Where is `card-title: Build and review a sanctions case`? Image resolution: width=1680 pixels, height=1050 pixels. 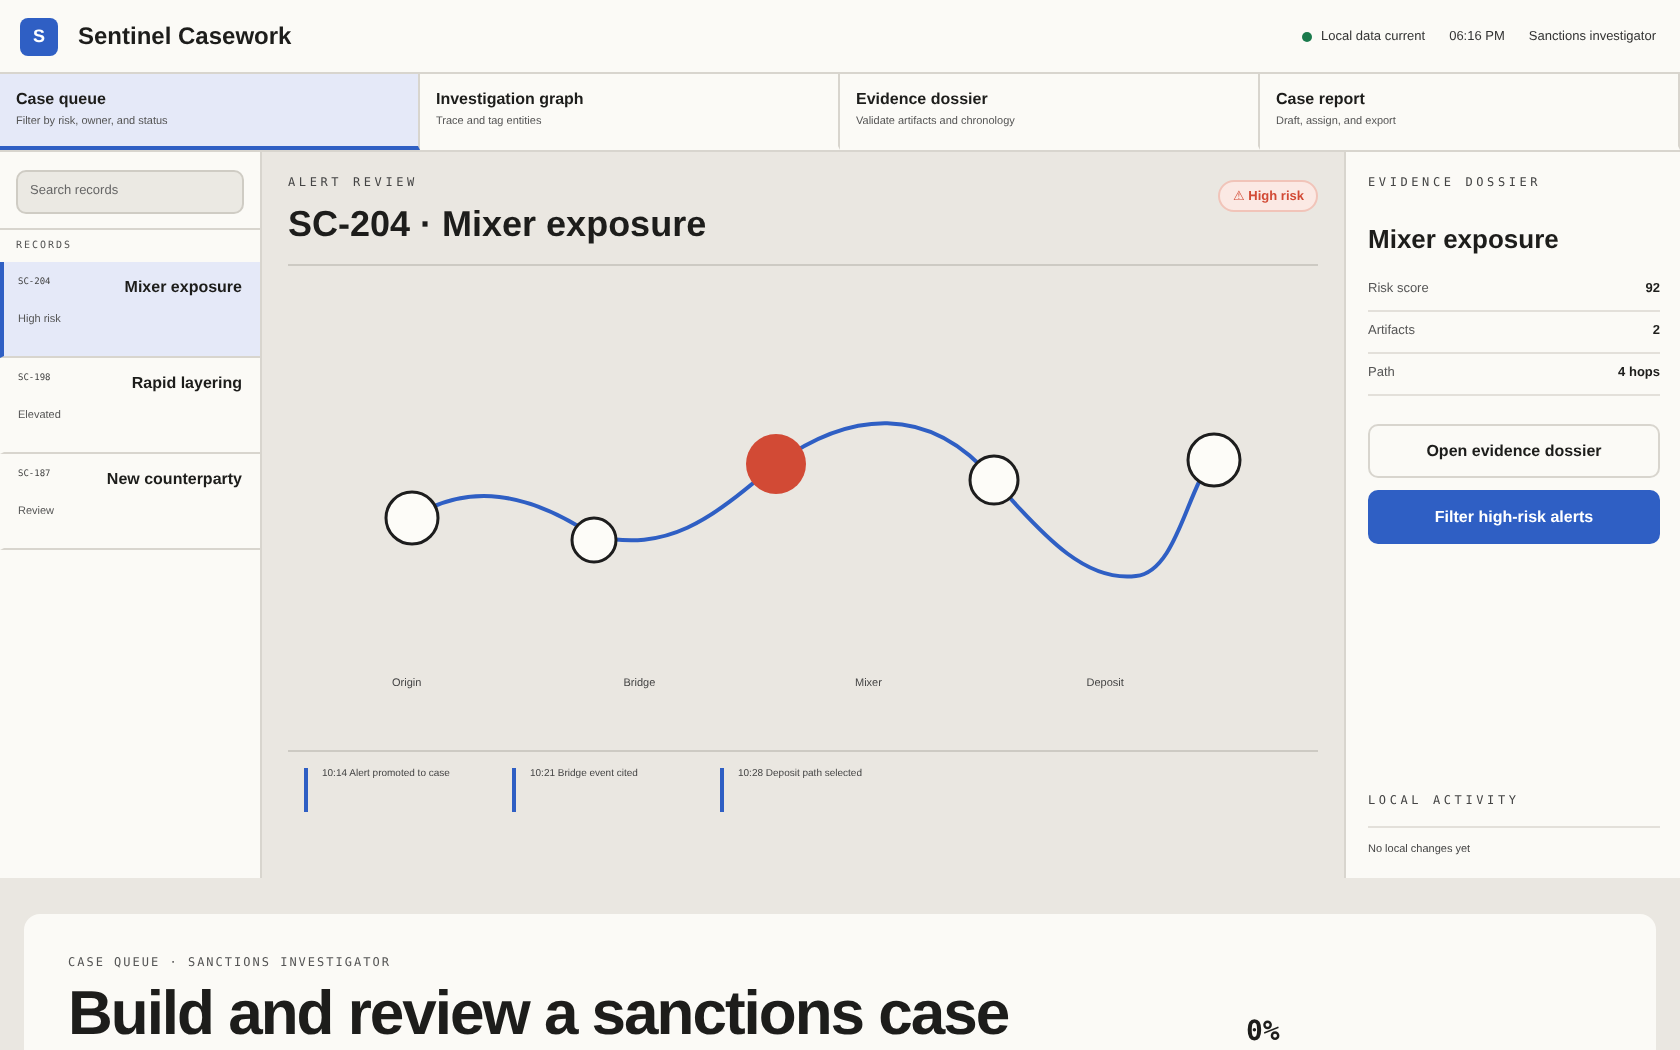
card-title: Build and review a sanctions case is located at coordinates (539, 1014).